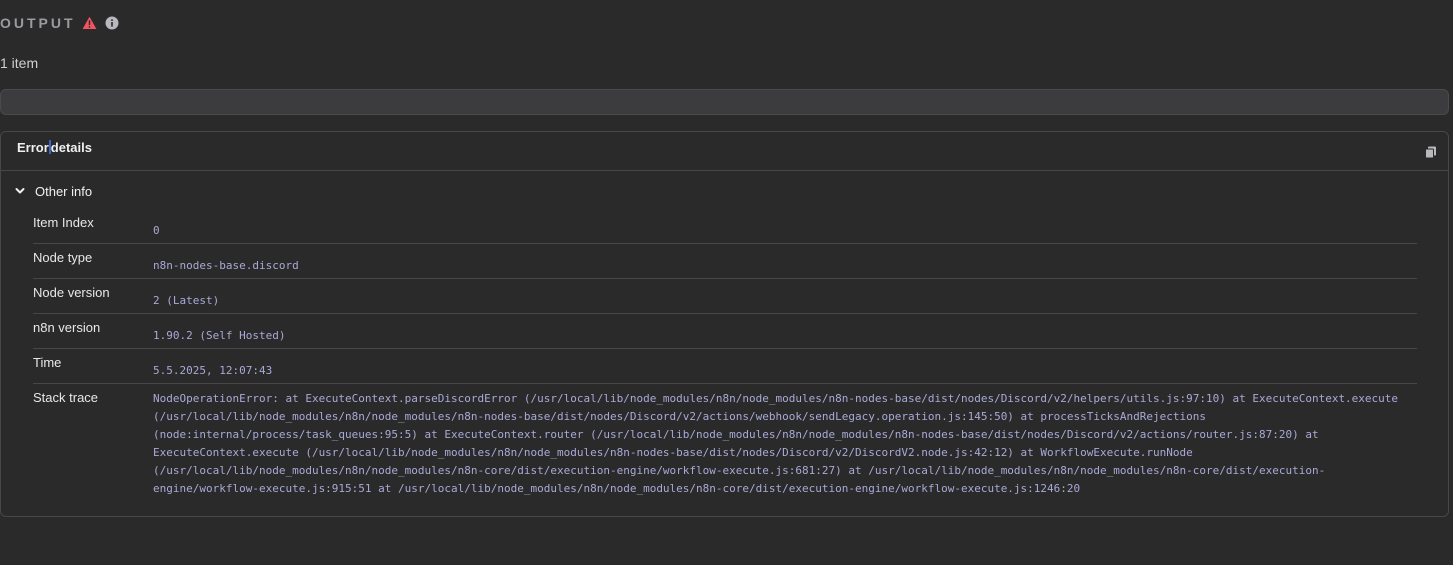 This screenshot has width=1453, height=565. I want to click on info-row-item-index: Item Index 0, so click(725, 226).